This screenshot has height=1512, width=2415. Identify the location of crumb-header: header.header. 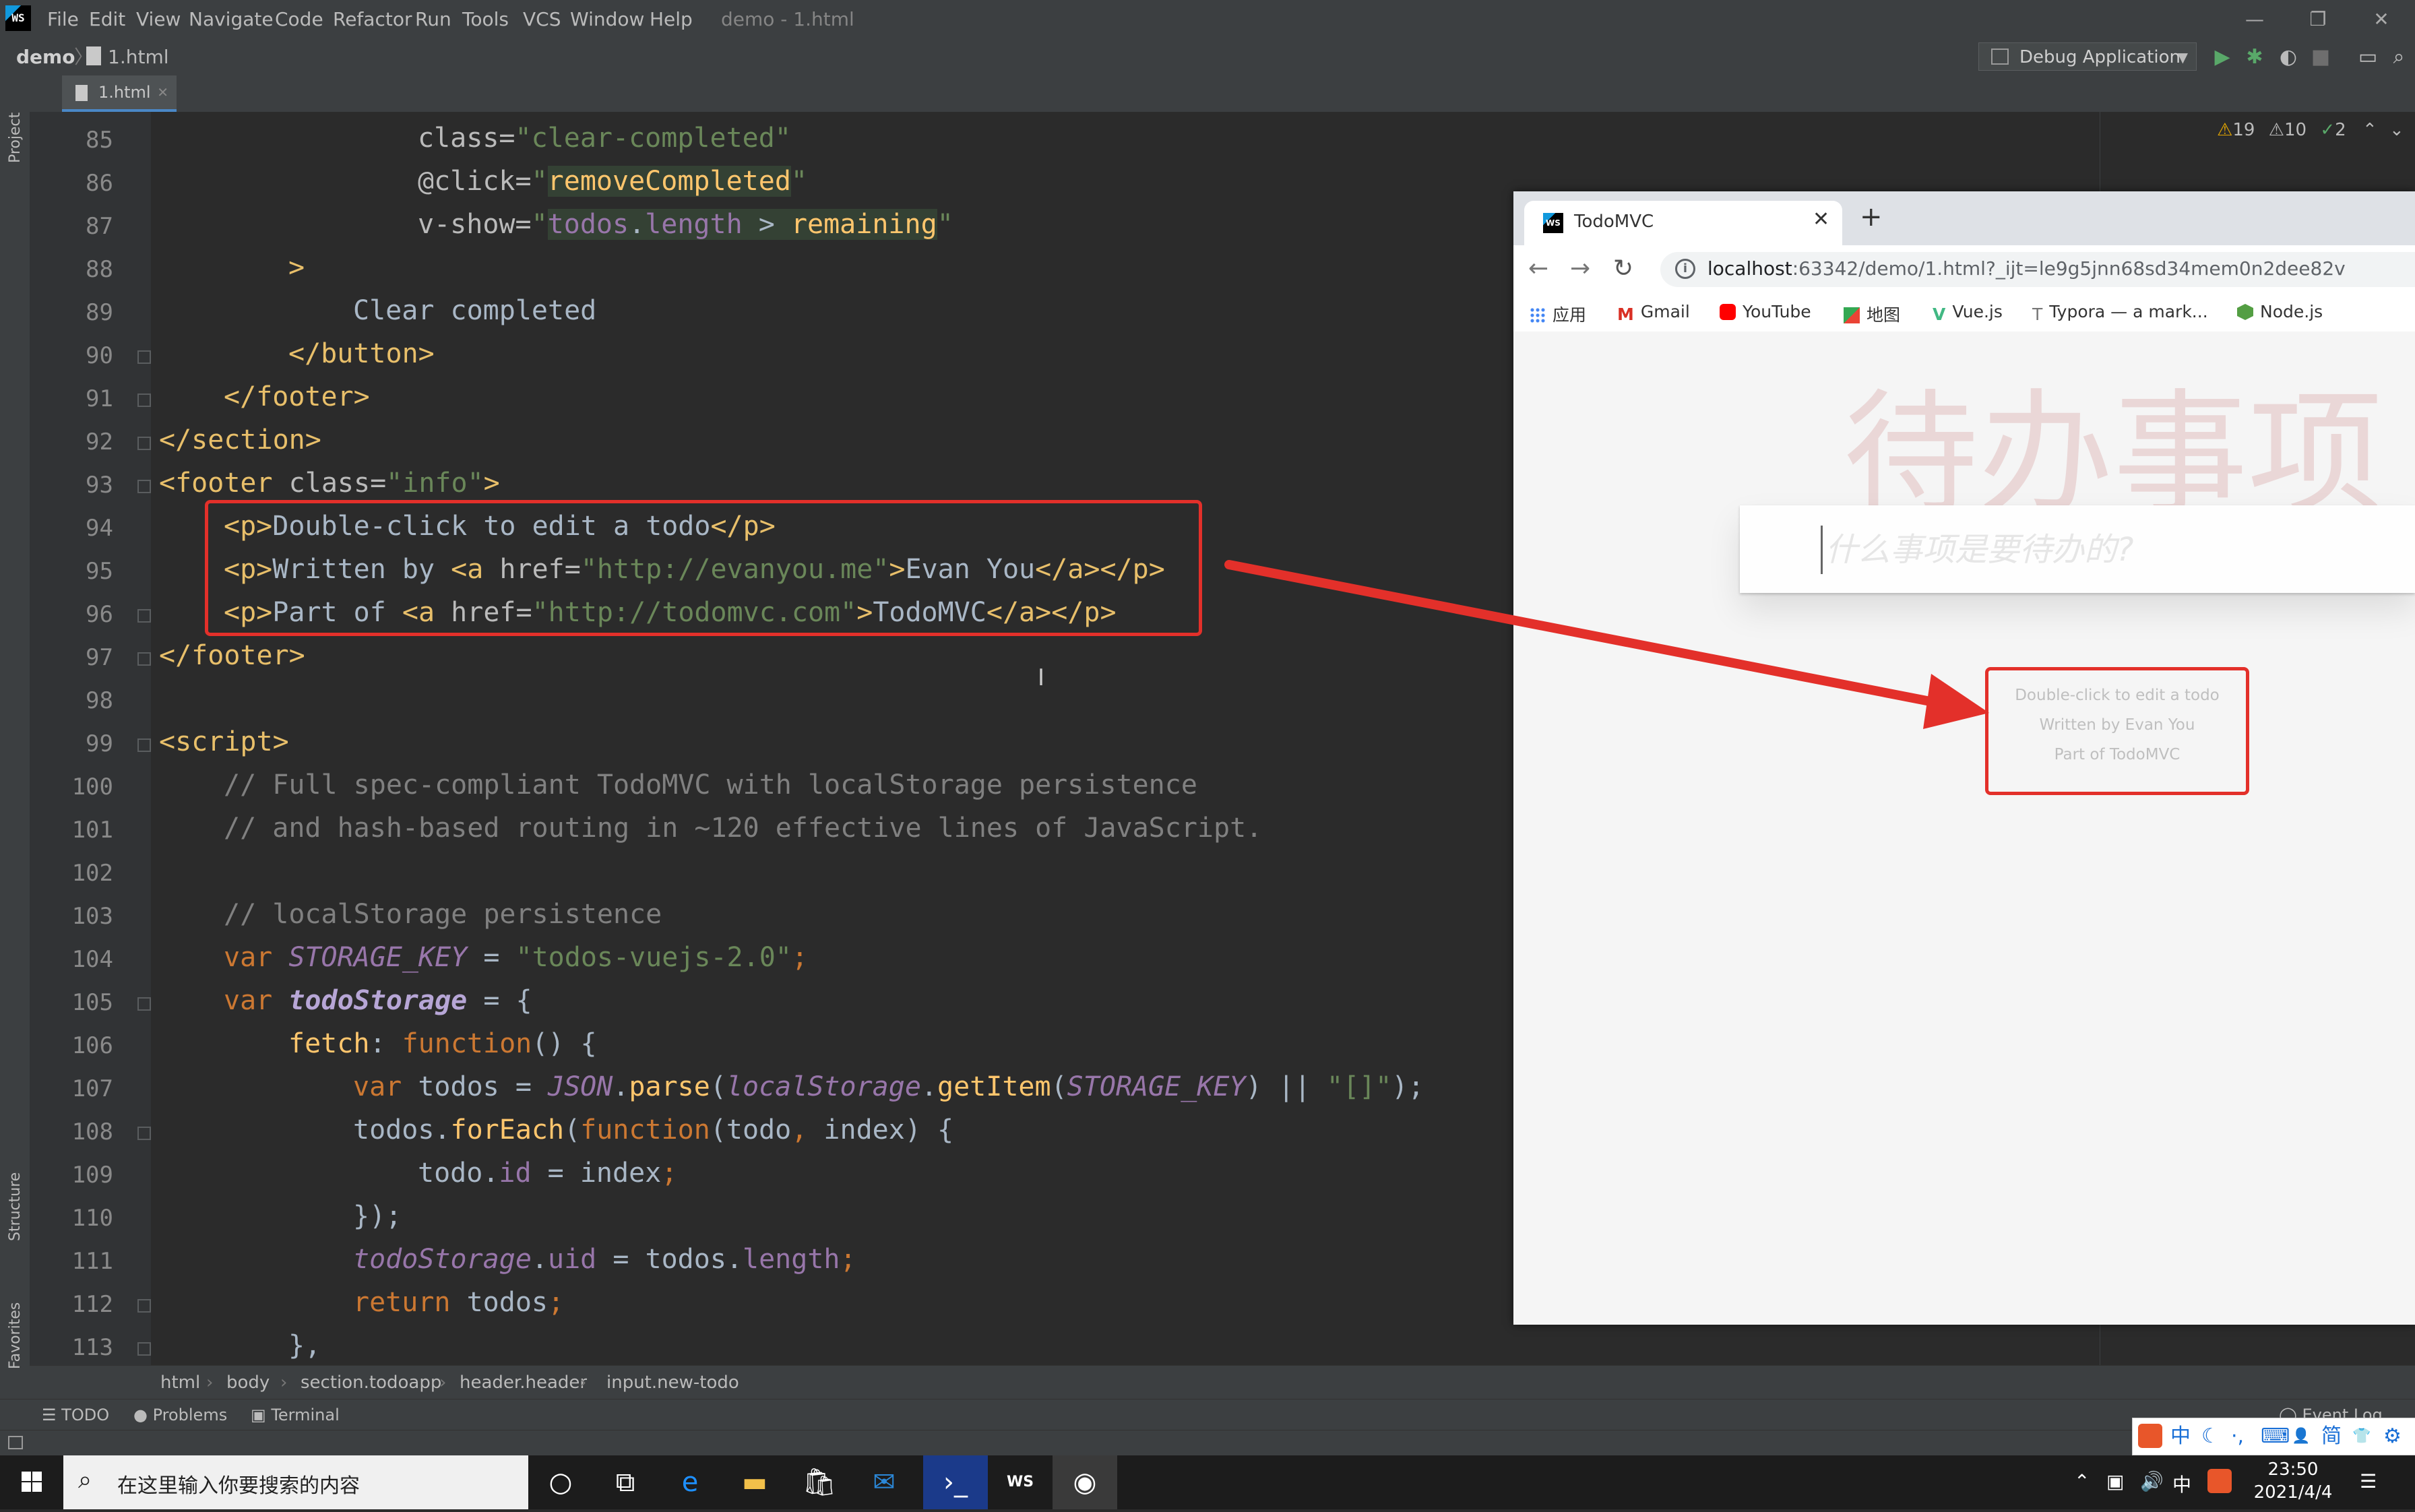
(523, 1383).